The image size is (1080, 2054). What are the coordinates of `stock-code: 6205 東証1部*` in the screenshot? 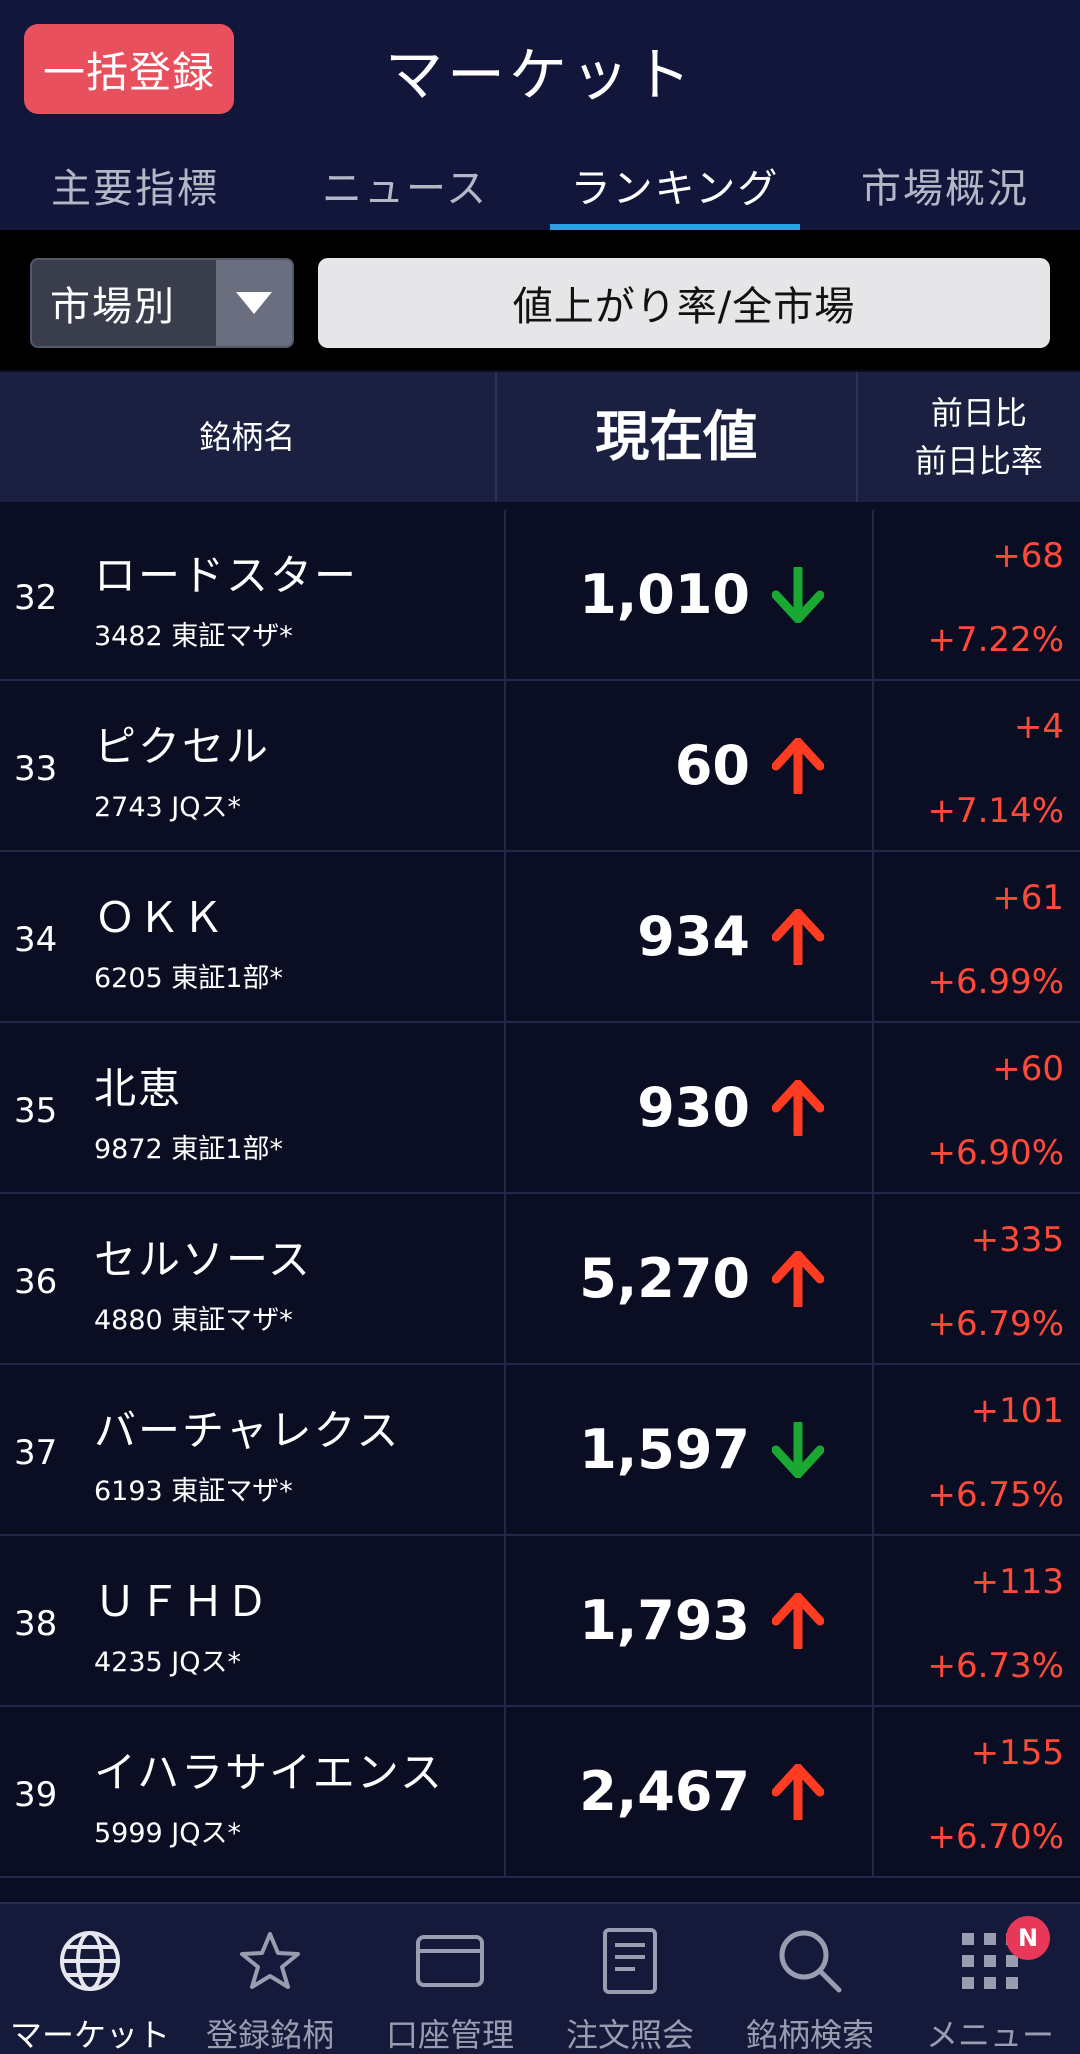 It's located at (188, 978).